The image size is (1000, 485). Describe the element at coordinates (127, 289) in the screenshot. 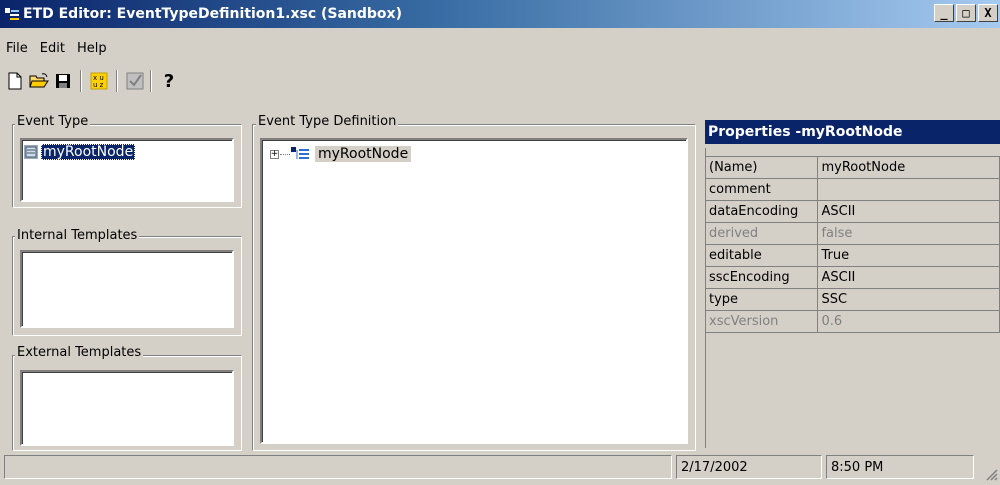

I see `internal-templates-list` at that location.